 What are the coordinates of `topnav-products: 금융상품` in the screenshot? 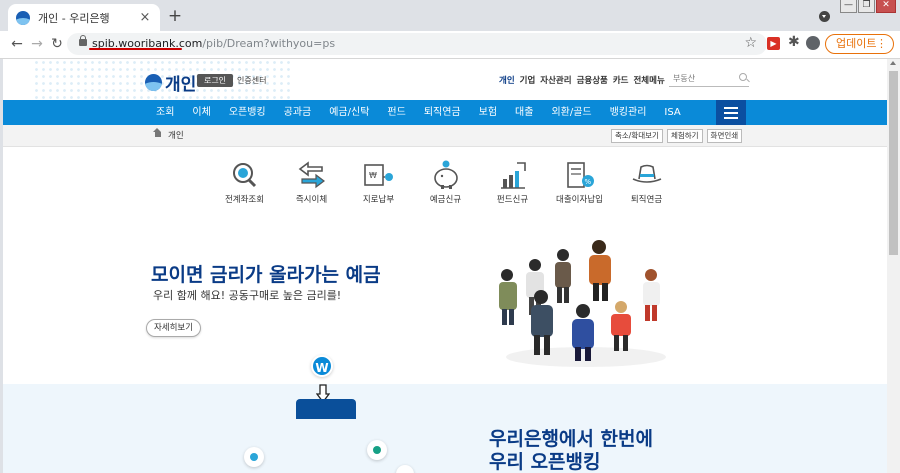 It's located at (592, 80).